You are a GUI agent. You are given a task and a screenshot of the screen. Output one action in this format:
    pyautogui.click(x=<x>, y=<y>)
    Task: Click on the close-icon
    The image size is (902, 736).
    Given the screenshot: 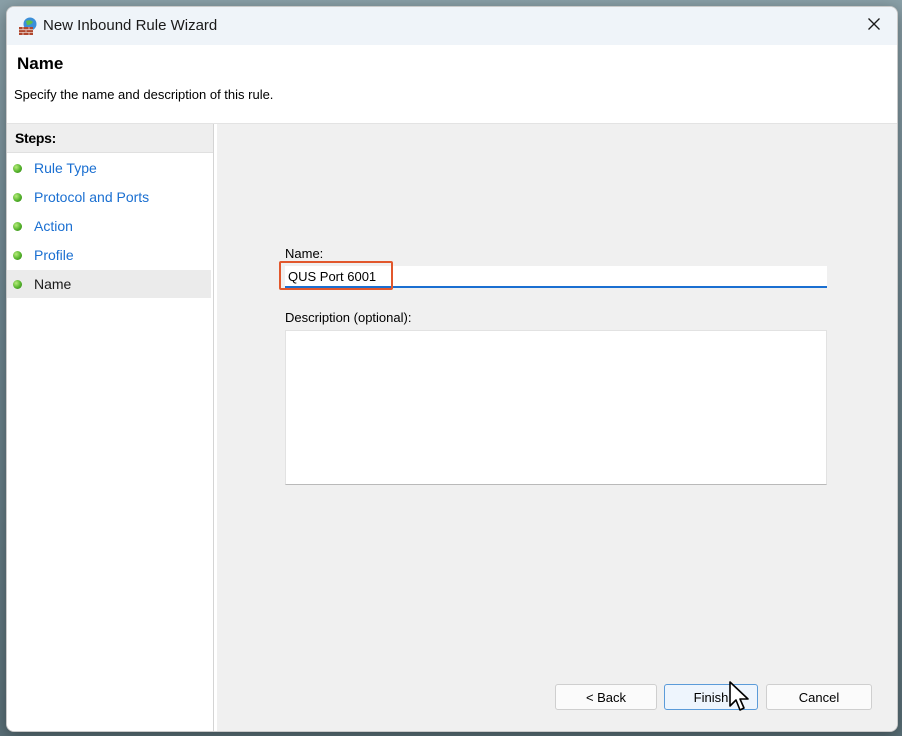 What is the action you would take?
    pyautogui.click(x=874, y=26)
    